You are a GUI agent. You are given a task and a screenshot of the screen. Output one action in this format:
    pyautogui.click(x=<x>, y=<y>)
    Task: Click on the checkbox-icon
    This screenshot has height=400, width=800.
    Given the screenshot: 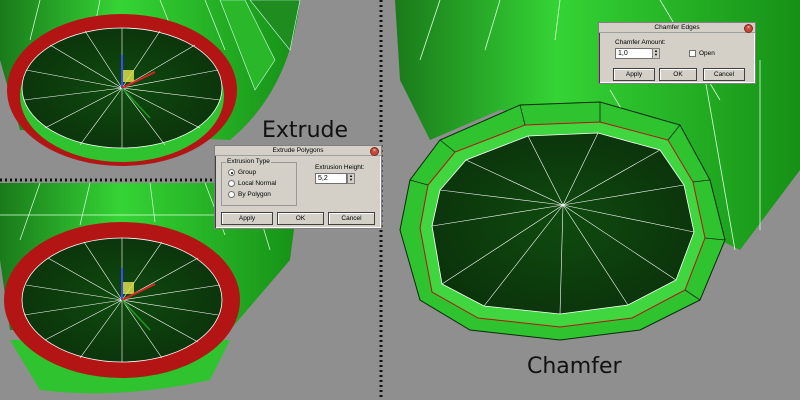 What is the action you would take?
    pyautogui.click(x=692, y=53)
    